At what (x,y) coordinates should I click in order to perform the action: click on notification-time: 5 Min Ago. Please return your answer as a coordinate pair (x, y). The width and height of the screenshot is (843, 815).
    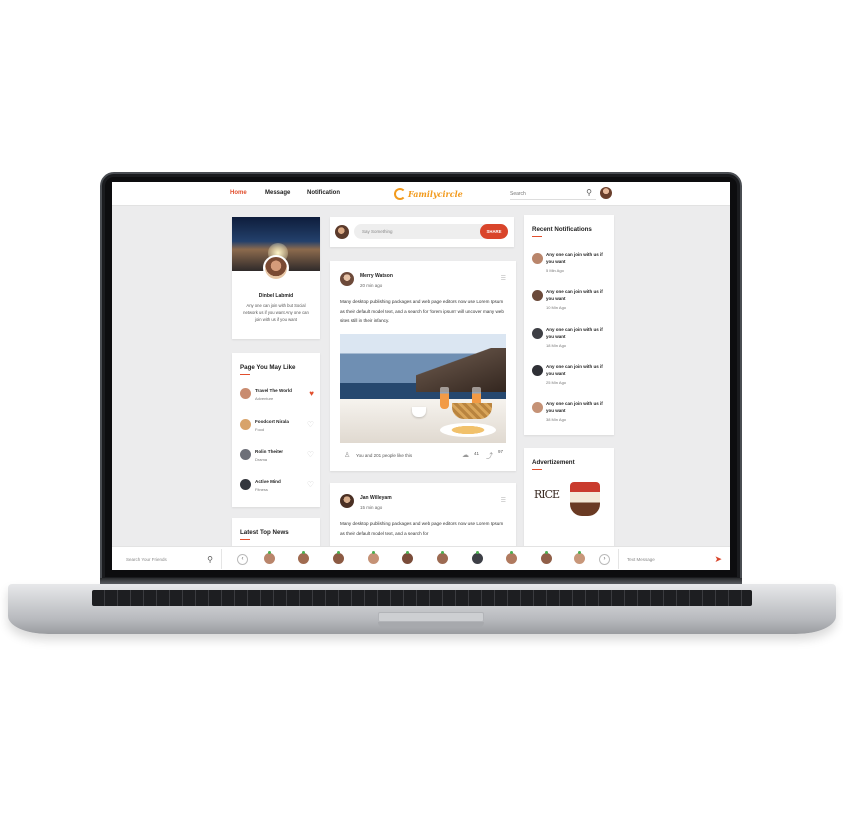
    Looking at the image, I should click on (555, 270).